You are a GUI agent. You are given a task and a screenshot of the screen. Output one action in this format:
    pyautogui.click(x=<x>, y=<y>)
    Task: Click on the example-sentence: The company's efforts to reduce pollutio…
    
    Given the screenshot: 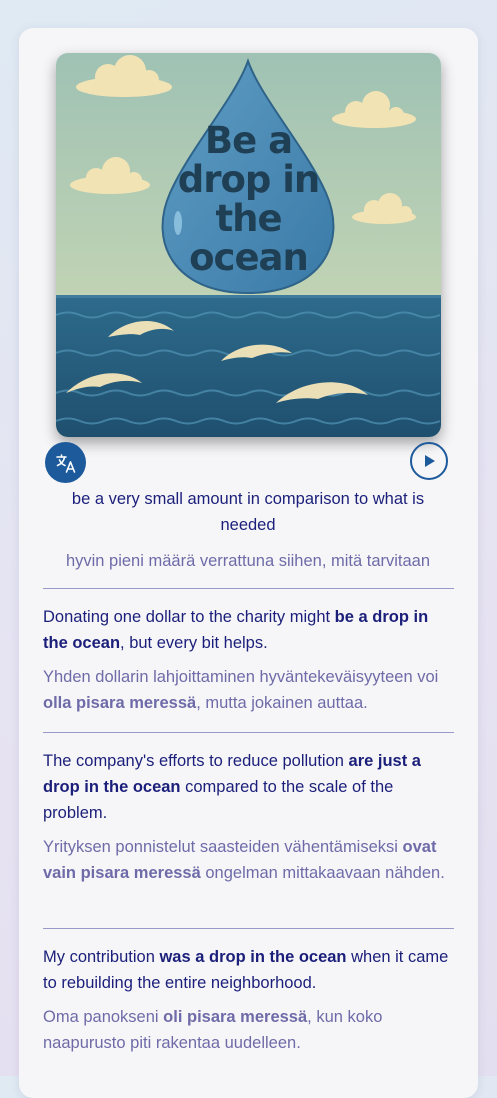 What is the action you would take?
    pyautogui.click(x=232, y=787)
    